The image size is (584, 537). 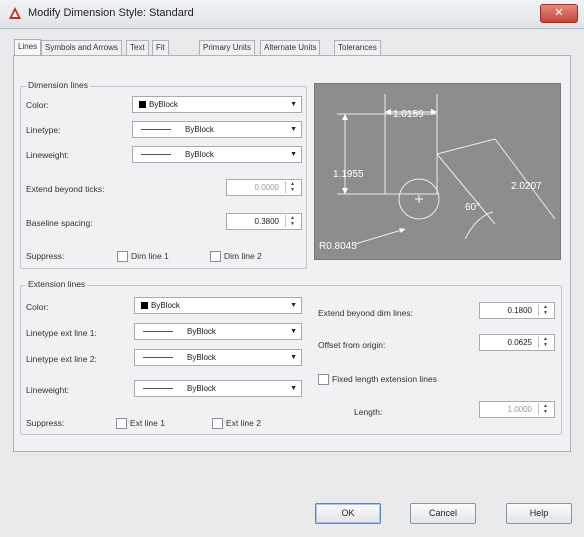 What do you see at coordinates (539, 513) in the screenshot?
I see `help-button: Help` at bounding box center [539, 513].